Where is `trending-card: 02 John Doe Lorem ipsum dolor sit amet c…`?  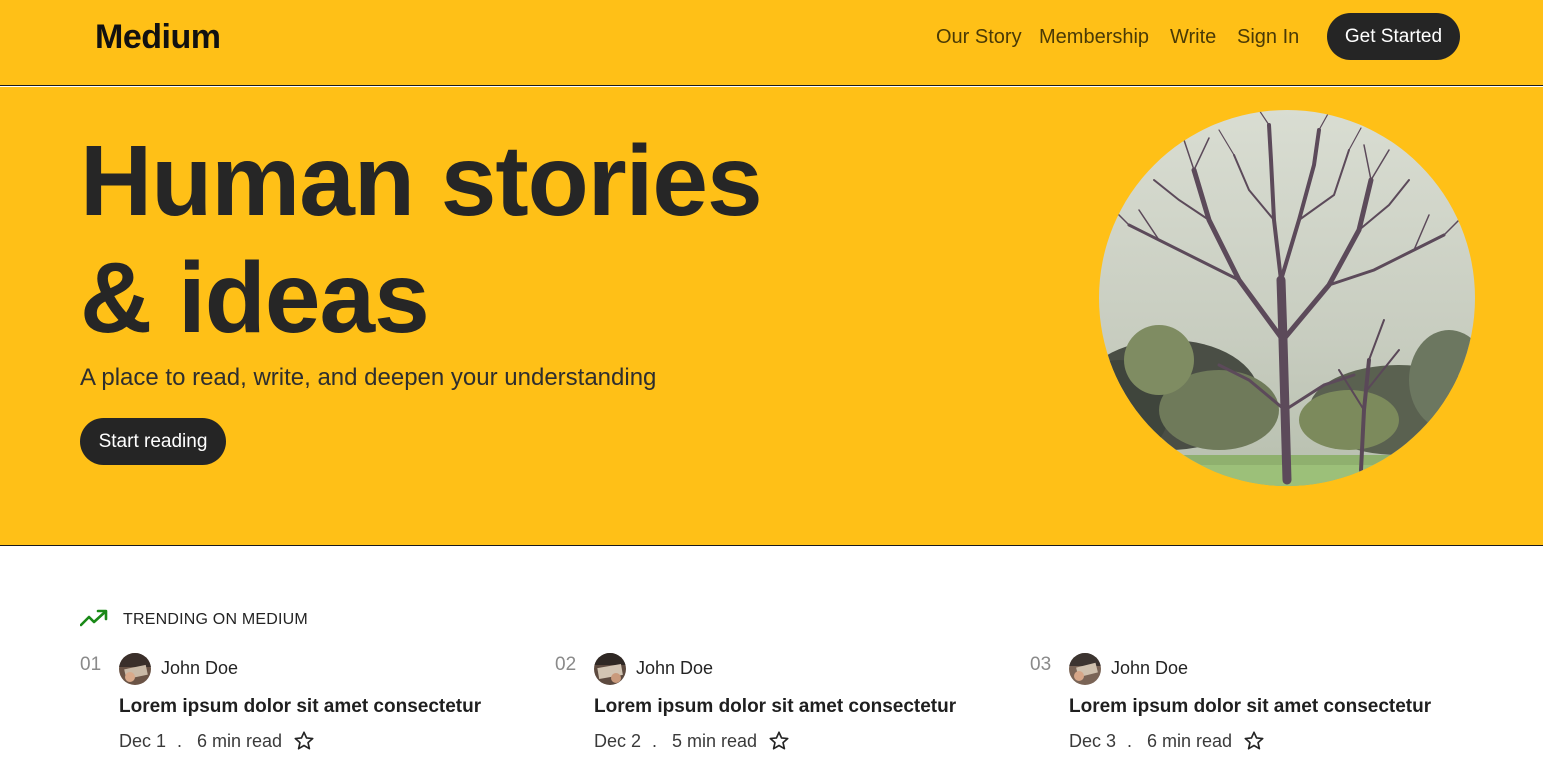
trending-card: 02 John Doe Lorem ipsum dolor sit amet c… is located at coordinates (775, 707).